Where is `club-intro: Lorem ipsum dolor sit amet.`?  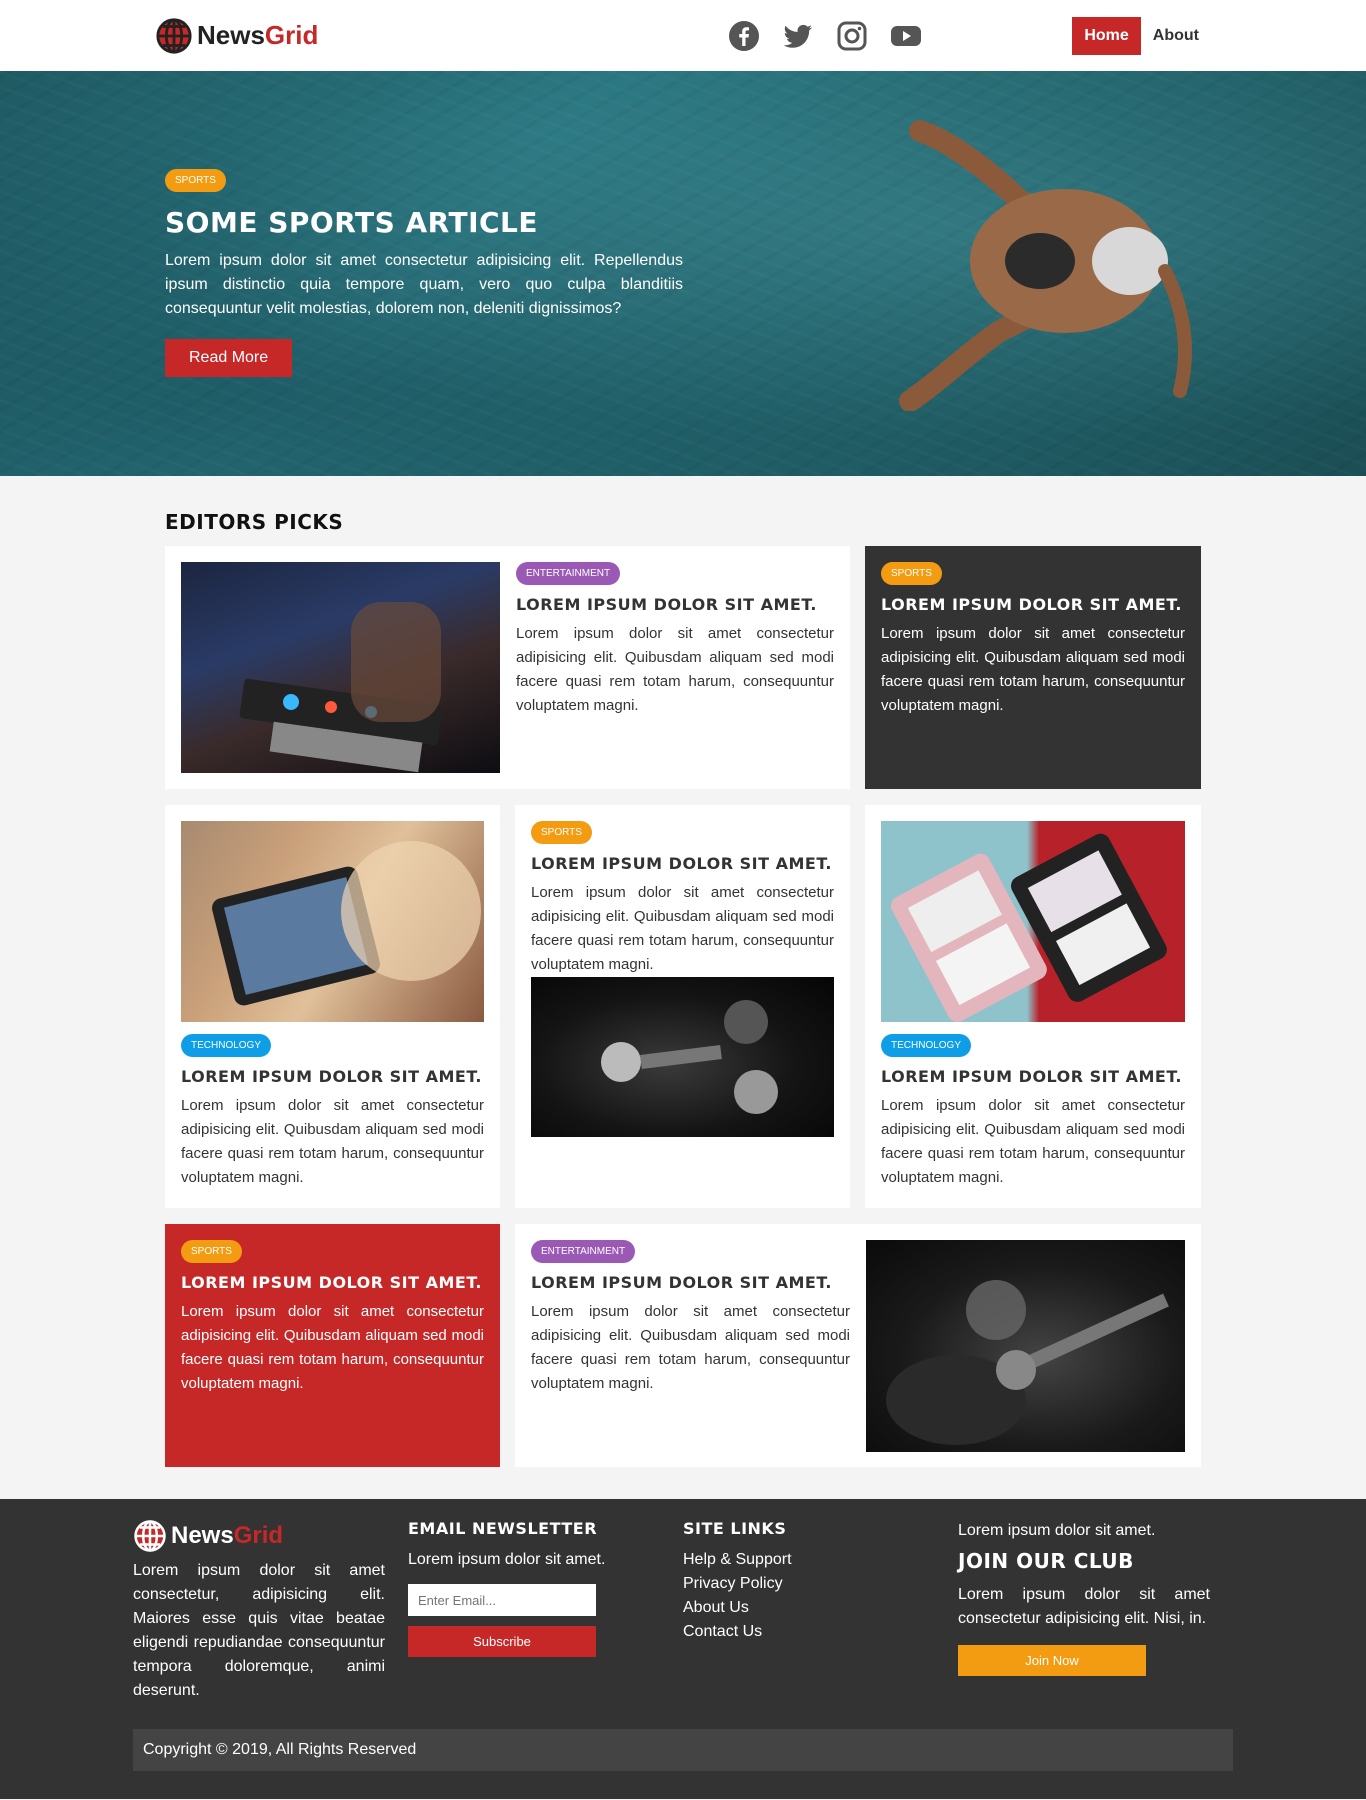
club-intro: Lorem ipsum dolor sit amet. is located at coordinates (1057, 1530).